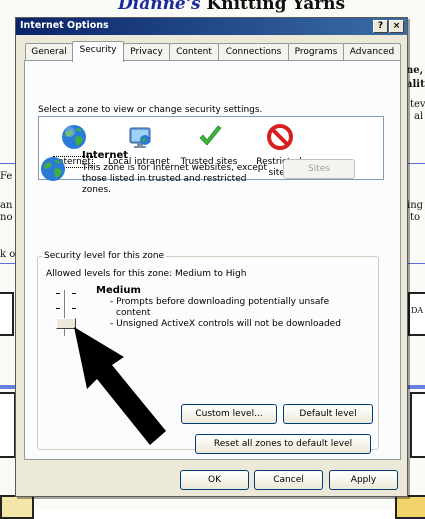 This screenshot has height=519, width=425. Describe the element at coordinates (6, 176) in the screenshot. I see `background-text-fragment: Fe` at that location.